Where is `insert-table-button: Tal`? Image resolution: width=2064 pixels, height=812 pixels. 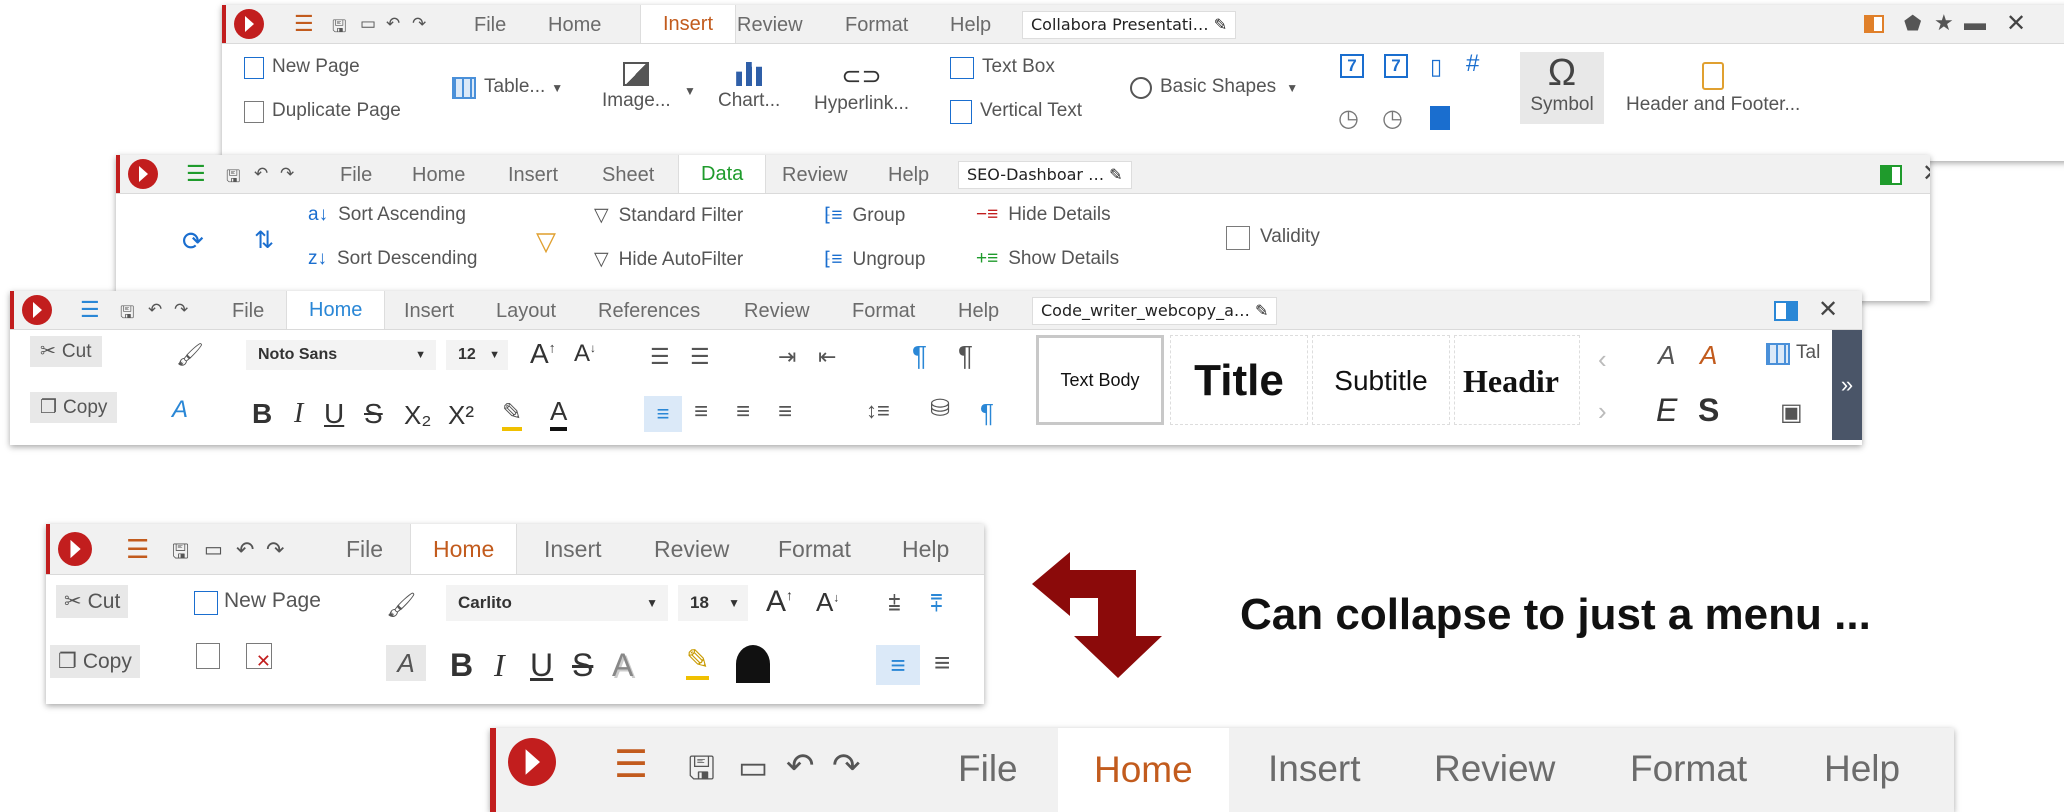 insert-table-button: Tal is located at coordinates (1793, 353).